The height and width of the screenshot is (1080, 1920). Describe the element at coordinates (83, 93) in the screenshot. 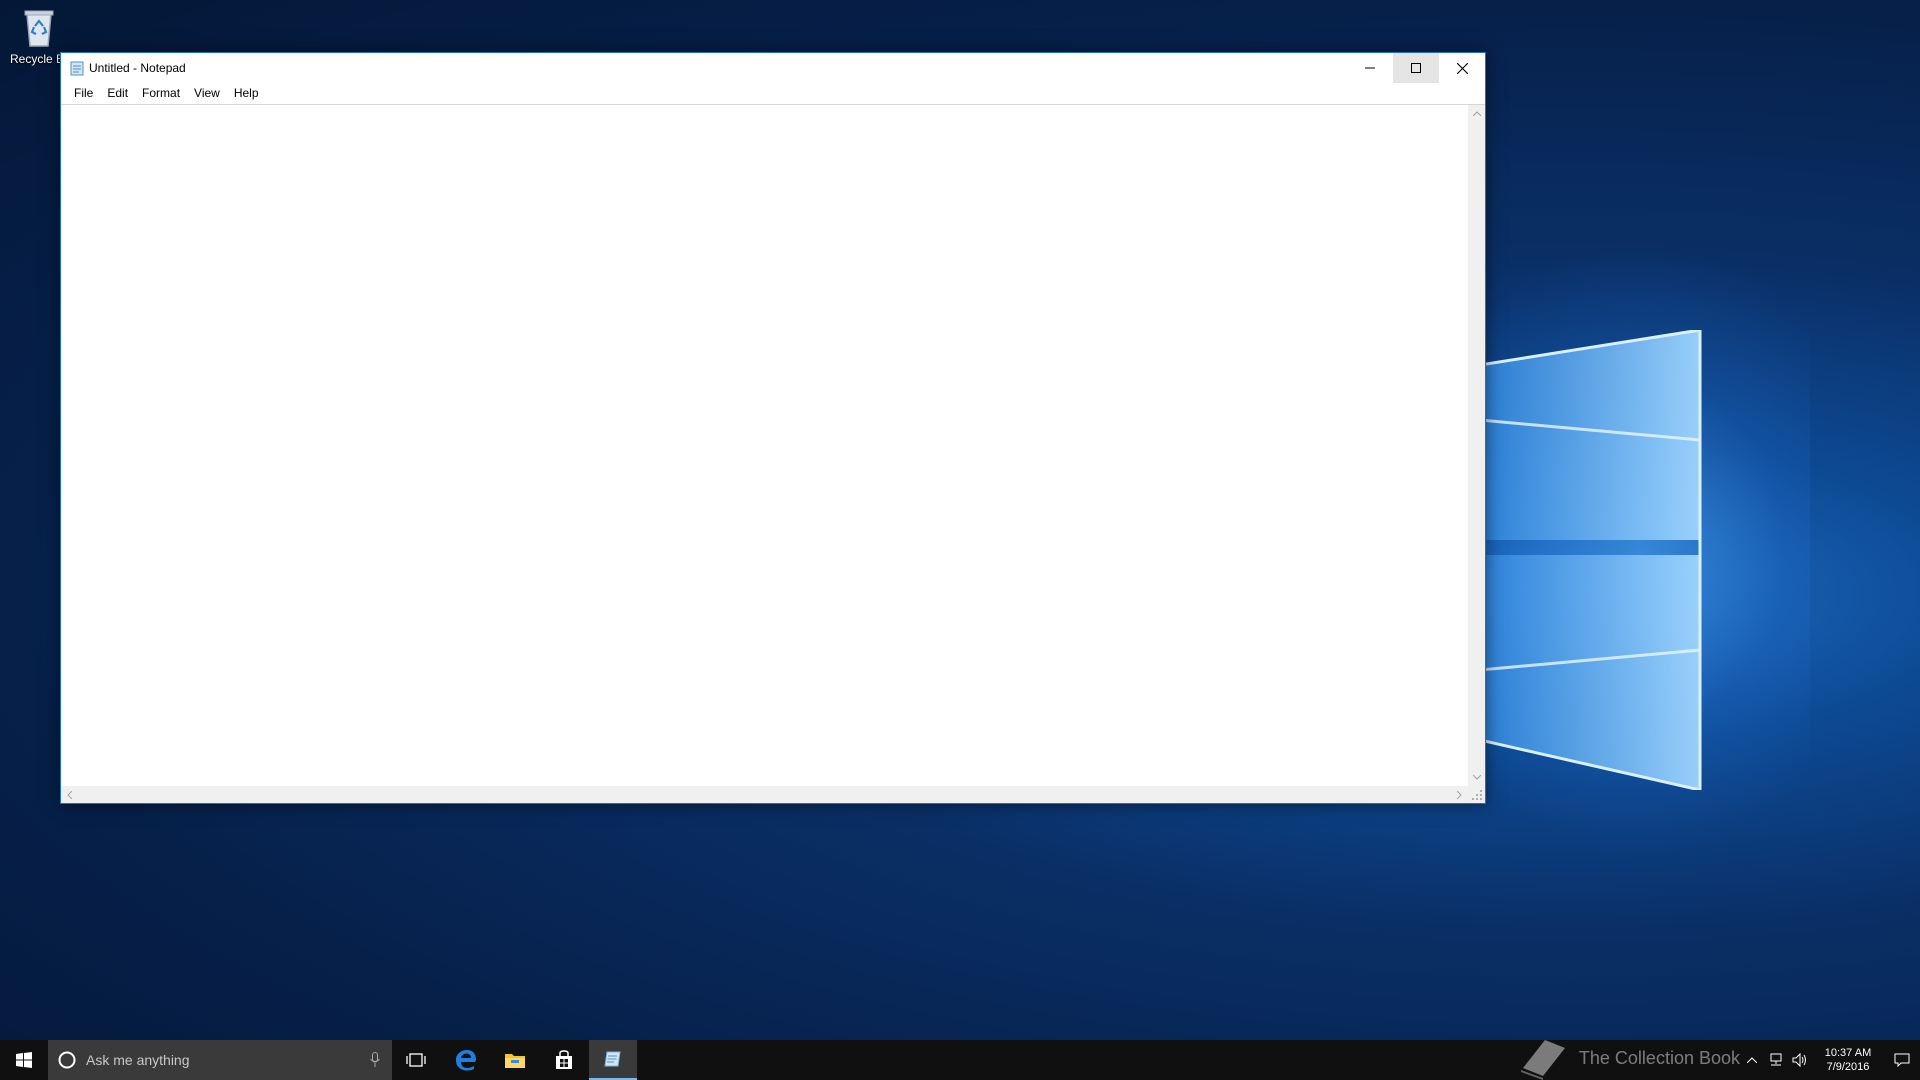

I see `menu-file: File` at that location.